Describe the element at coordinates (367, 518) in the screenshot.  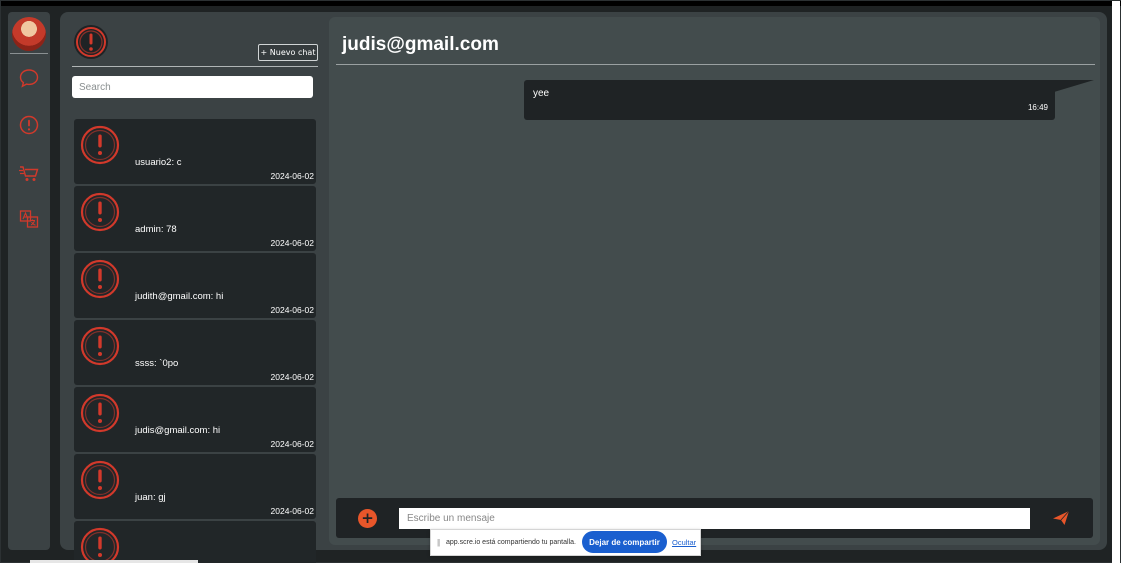
I see `add-attachment-button: +` at that location.